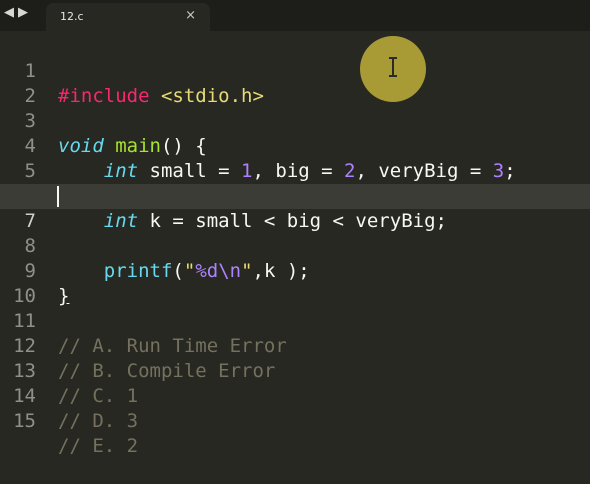 This screenshot has height=484, width=590. Describe the element at coordinates (128, 17) in the screenshot. I see `tab-12c: 12.c ×` at that location.